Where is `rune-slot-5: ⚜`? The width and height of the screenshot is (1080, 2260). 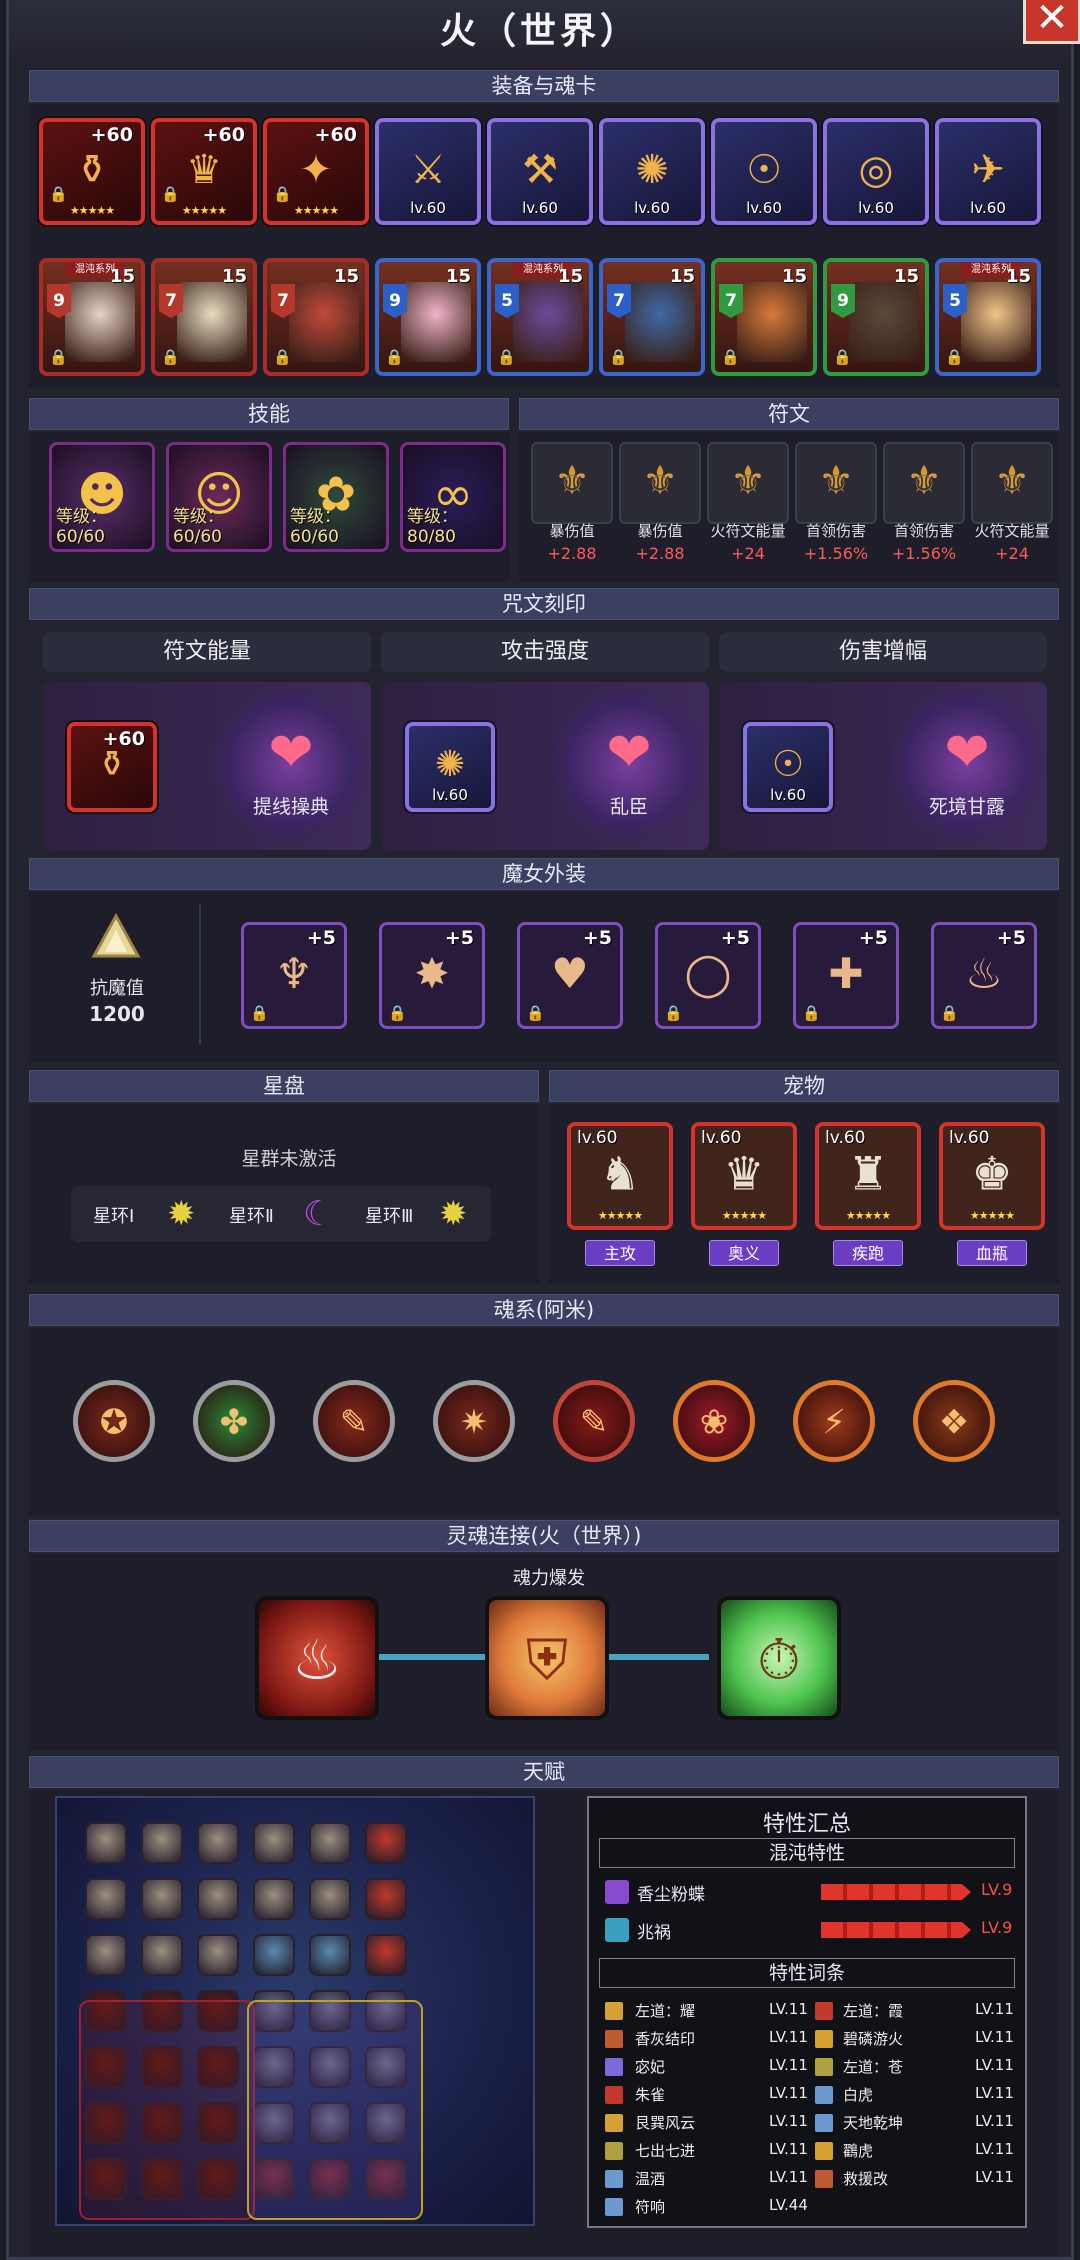
rune-slot-5: ⚜ is located at coordinates (924, 483).